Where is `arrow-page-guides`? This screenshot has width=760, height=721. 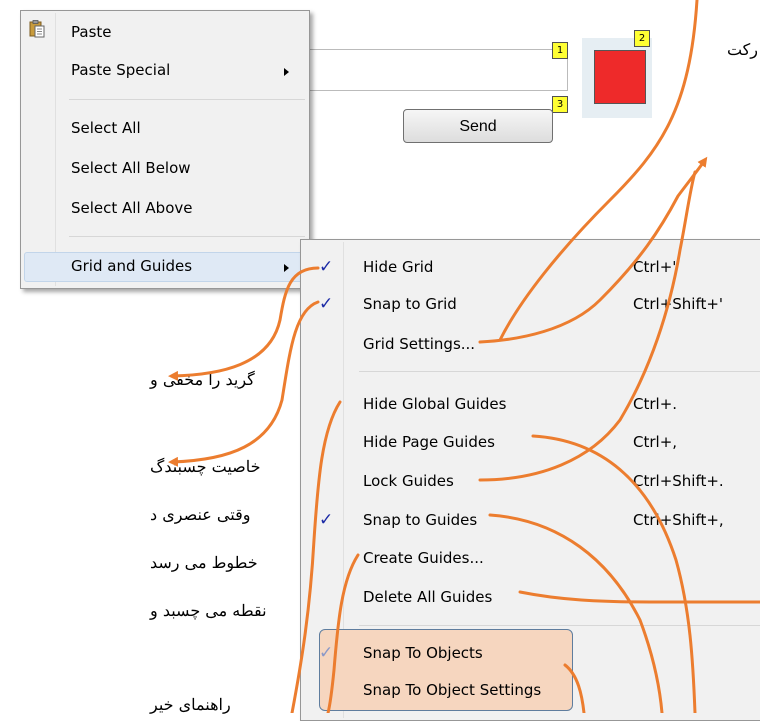 arrow-page-guides is located at coordinates (614, 573).